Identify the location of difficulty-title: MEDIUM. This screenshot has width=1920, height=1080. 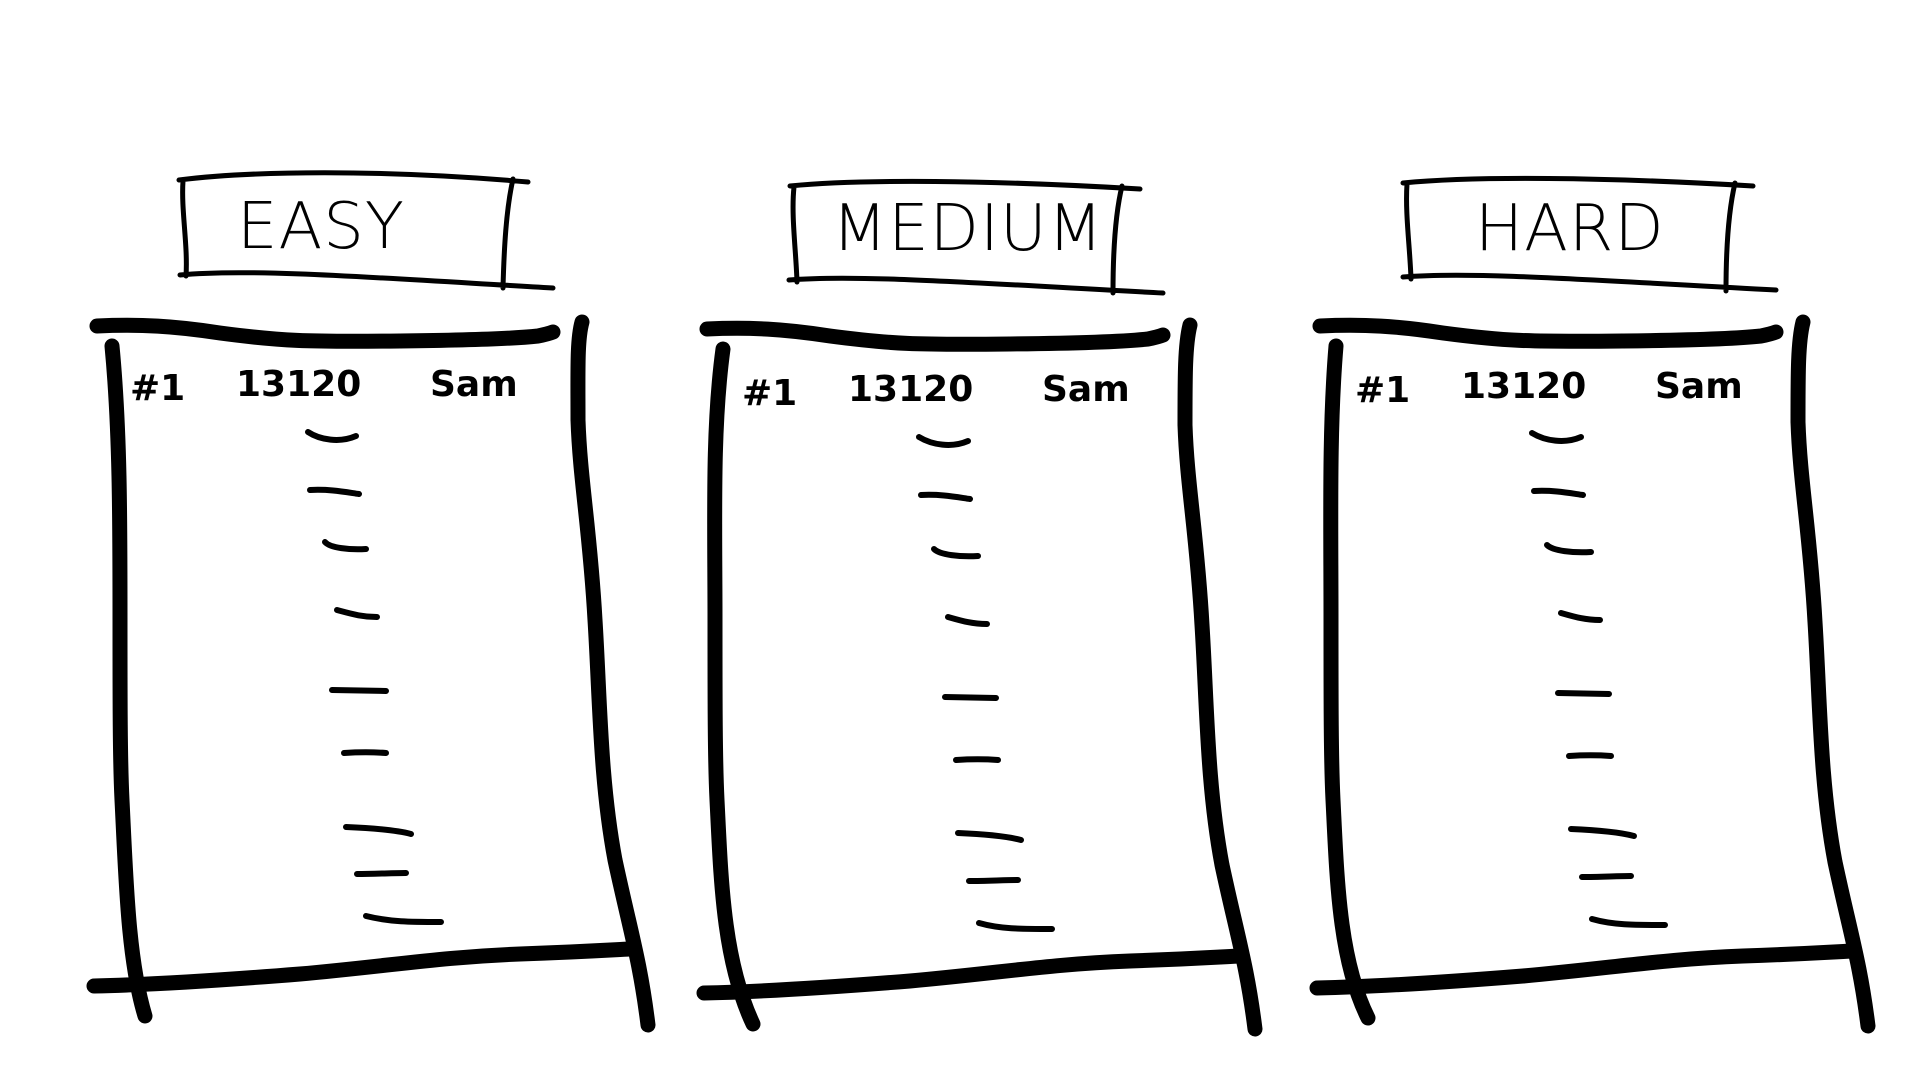
(968, 229).